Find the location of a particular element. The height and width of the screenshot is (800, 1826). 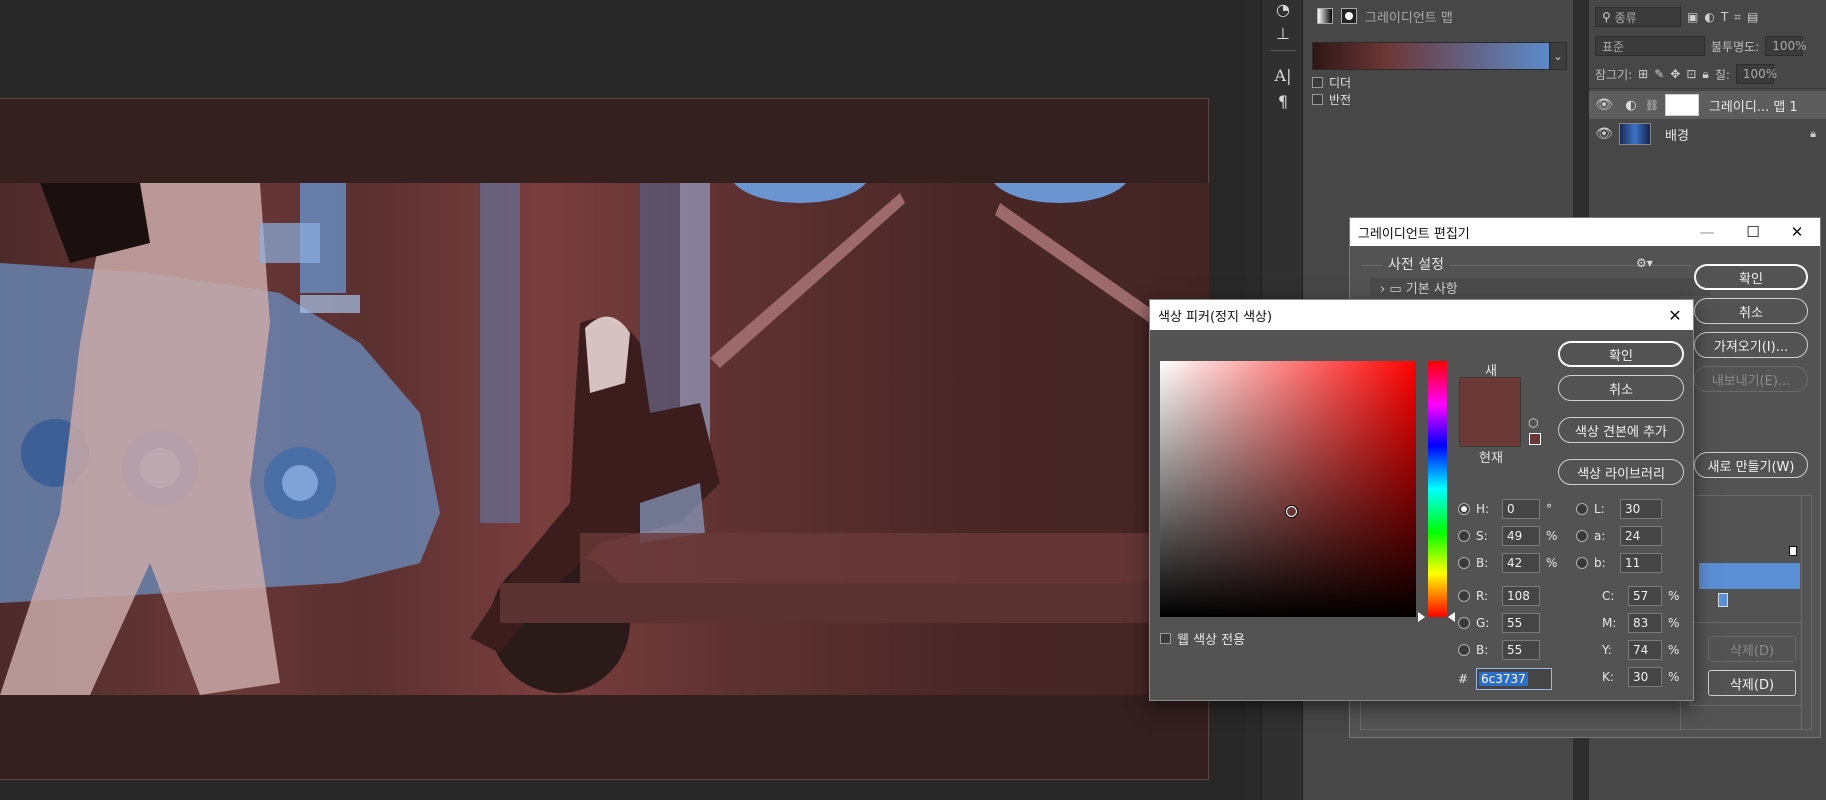

websafe-swatch is located at coordinates (1535, 439).